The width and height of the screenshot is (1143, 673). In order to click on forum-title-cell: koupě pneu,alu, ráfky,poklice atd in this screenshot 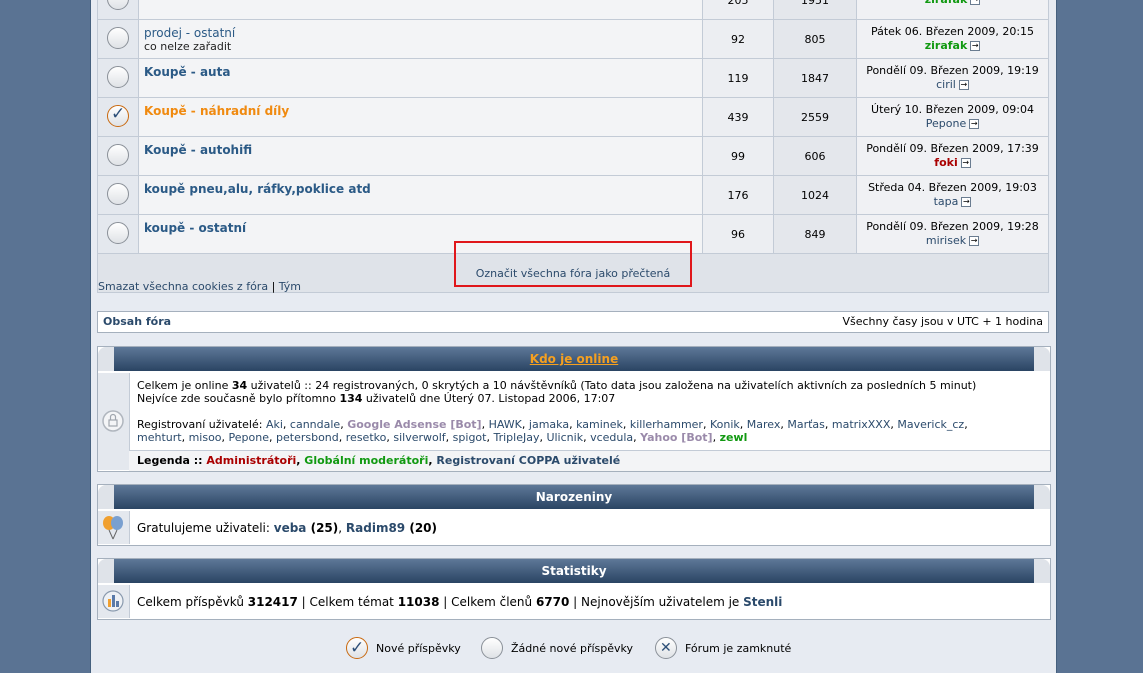, I will do `click(420, 195)`.